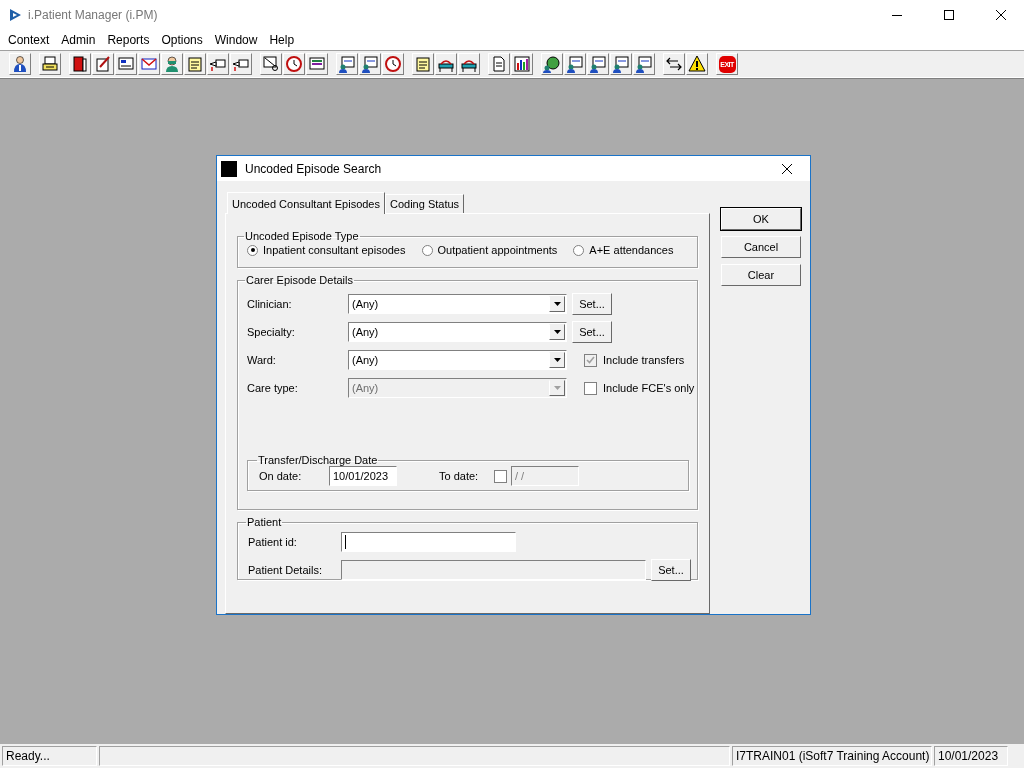 This screenshot has width=1024, height=768. I want to click on search-document-icon, so click(271, 64).